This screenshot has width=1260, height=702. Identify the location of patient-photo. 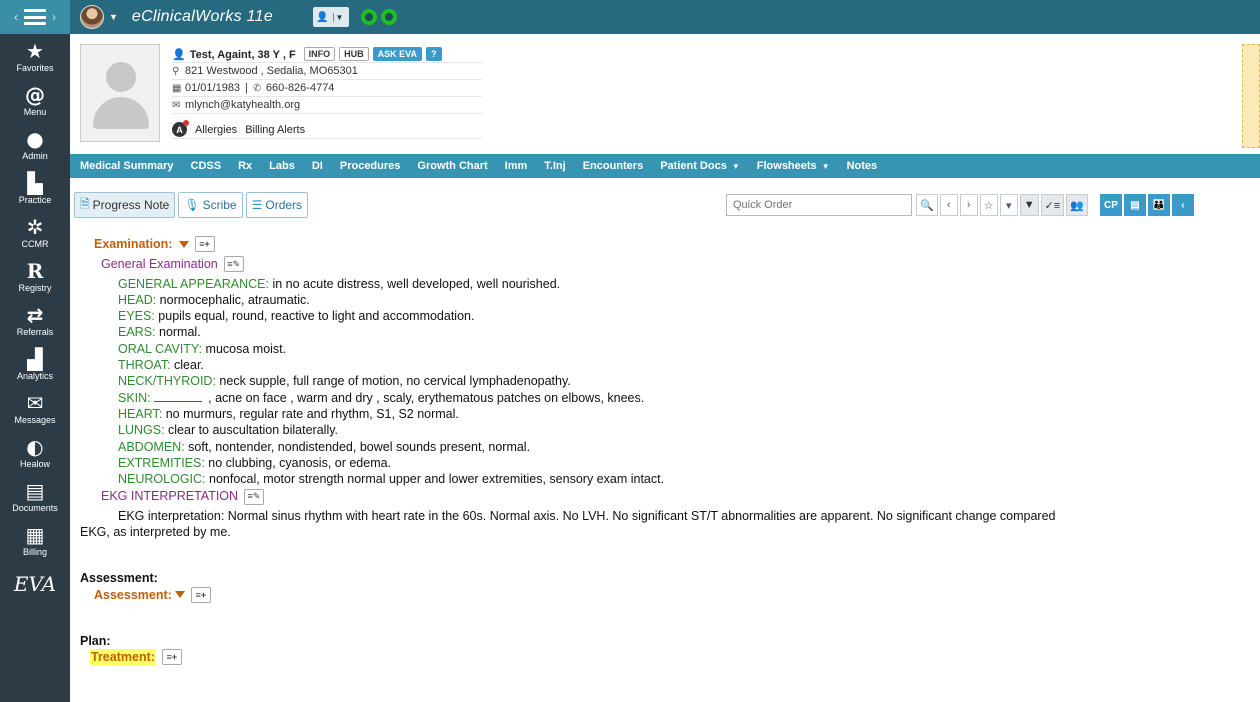
(120, 93).